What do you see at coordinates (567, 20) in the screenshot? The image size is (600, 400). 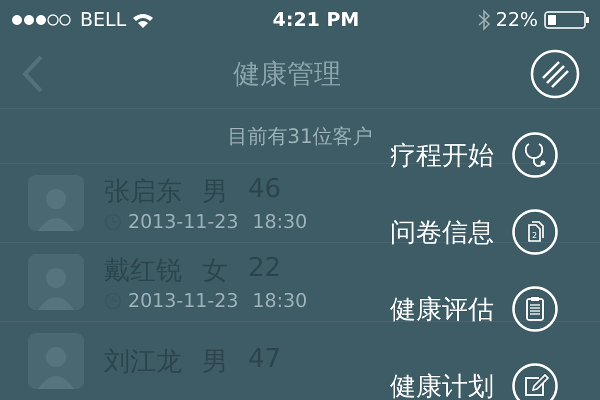 I see `battery-icon` at bounding box center [567, 20].